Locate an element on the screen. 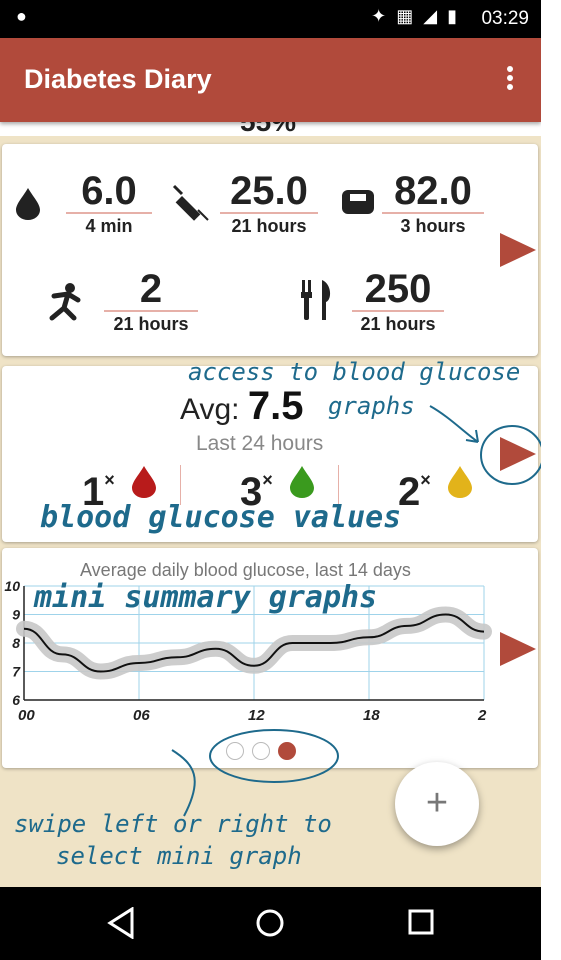  cutoff-value: 55% is located at coordinates (268, 129).